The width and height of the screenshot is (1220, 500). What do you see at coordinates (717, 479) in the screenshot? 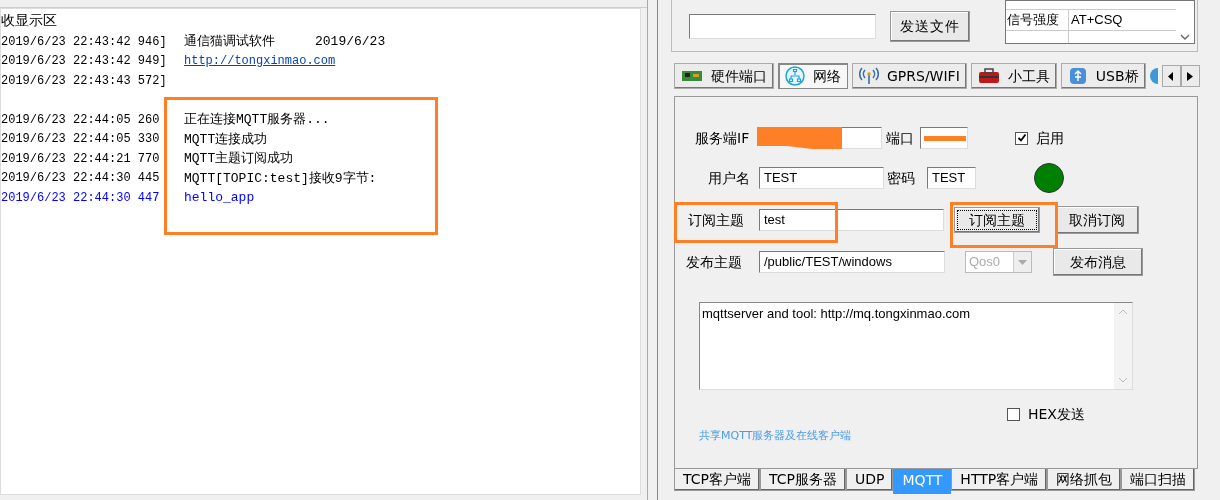
I see `tab: TCP客户端` at bounding box center [717, 479].